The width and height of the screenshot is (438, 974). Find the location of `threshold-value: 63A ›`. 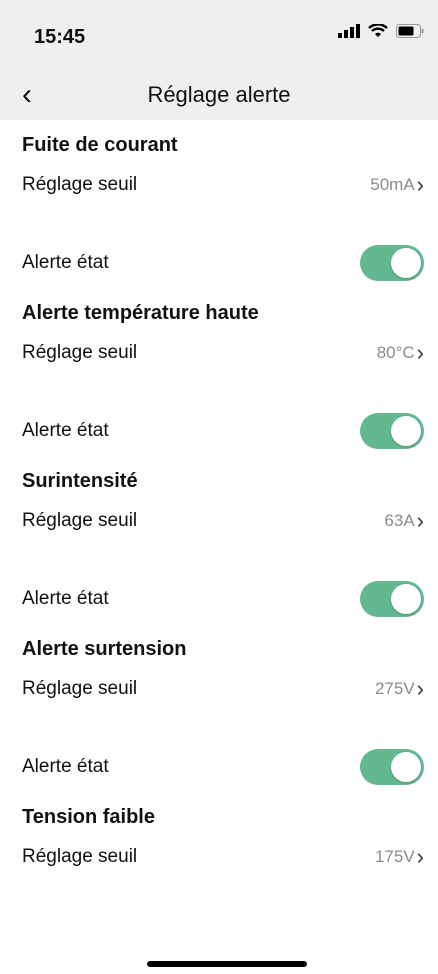

threshold-value: 63A › is located at coordinates (404, 521).